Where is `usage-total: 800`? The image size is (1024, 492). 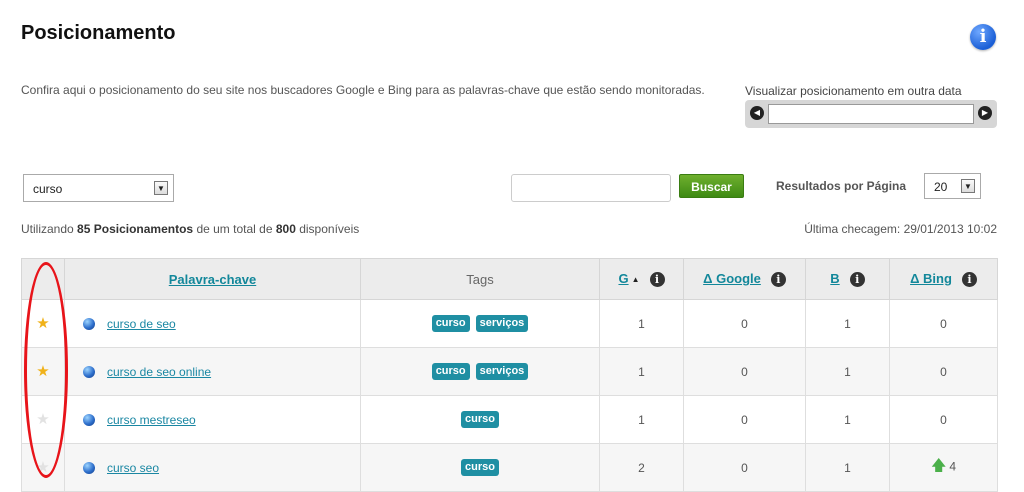 usage-total: 800 is located at coordinates (285, 229).